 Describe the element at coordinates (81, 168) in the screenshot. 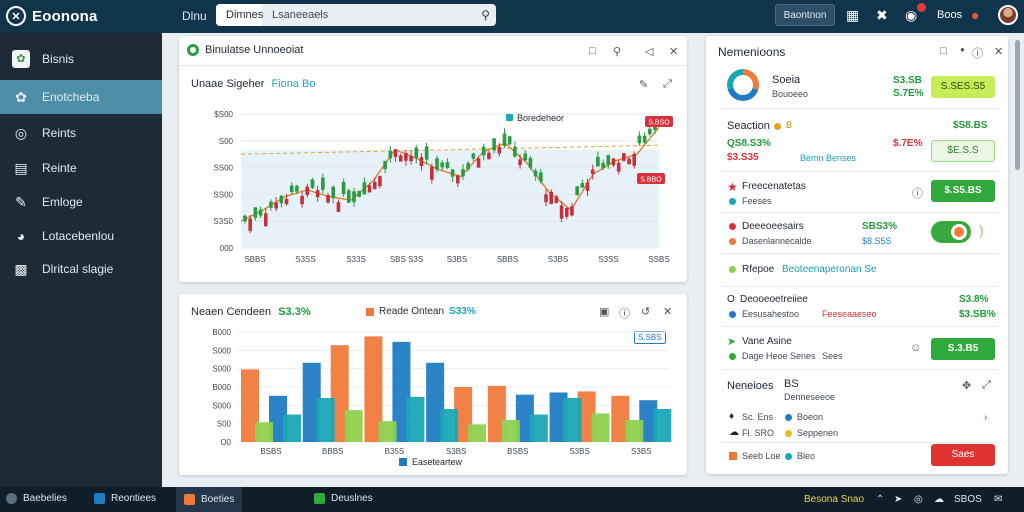

I see `sidebar-item-reinte: ▤ Reinte` at that location.